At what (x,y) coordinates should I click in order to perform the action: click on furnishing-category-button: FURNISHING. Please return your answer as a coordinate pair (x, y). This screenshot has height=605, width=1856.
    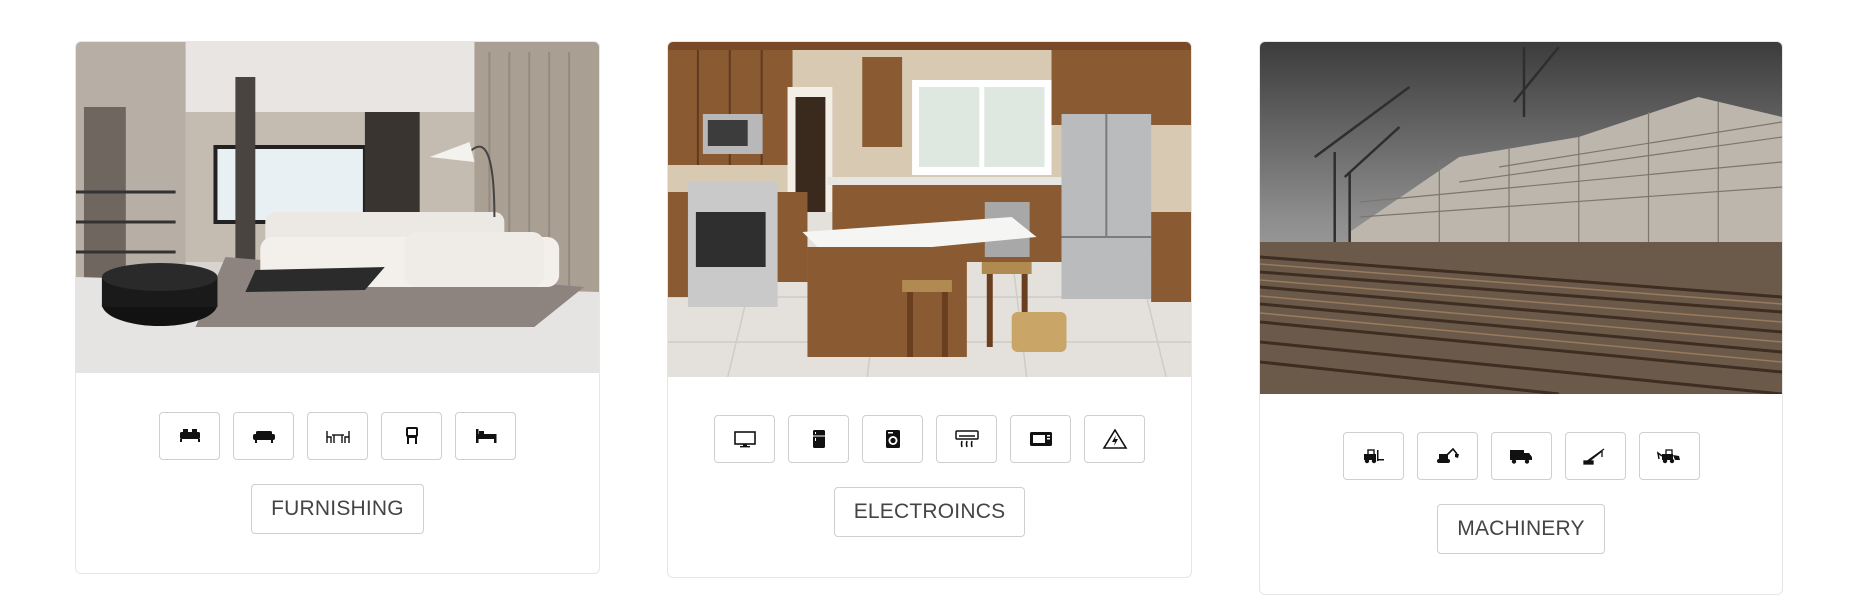
    Looking at the image, I should click on (337, 509).